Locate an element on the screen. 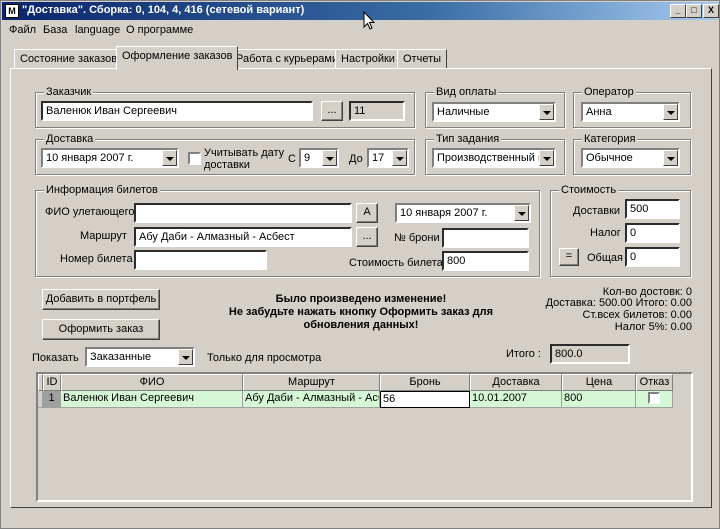  maximize-button: □ is located at coordinates (694, 11).